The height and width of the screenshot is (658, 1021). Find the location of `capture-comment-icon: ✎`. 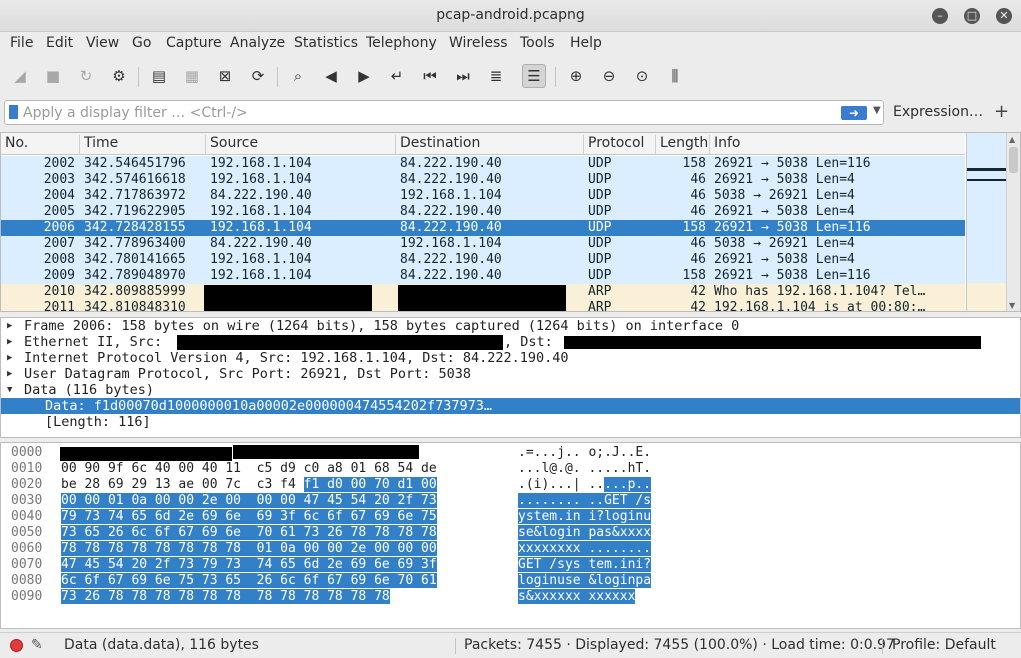

capture-comment-icon: ✎ is located at coordinates (37, 645).